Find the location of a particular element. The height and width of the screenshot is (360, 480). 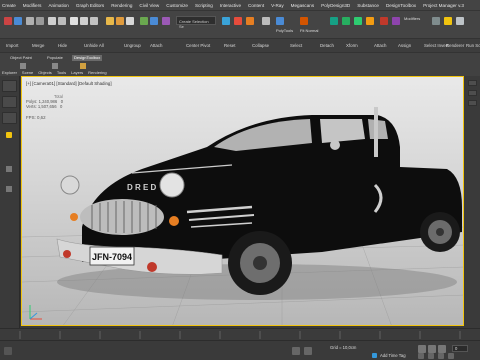

frame-field: 0 is located at coordinates (460, 348).